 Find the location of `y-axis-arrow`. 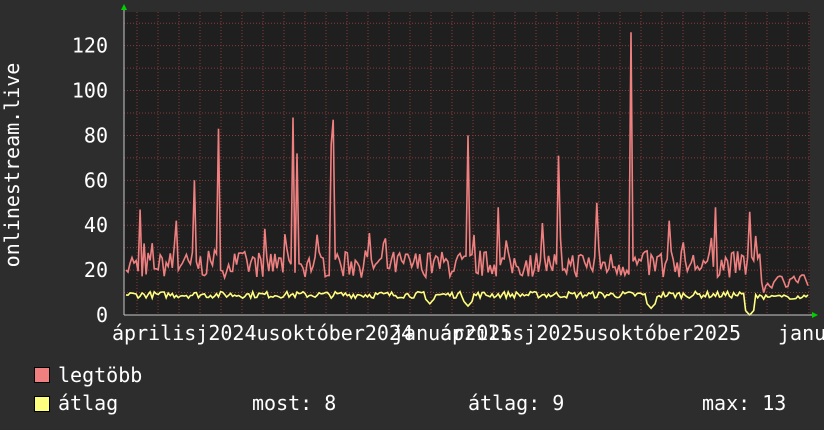

y-axis-arrow is located at coordinates (124, 7).